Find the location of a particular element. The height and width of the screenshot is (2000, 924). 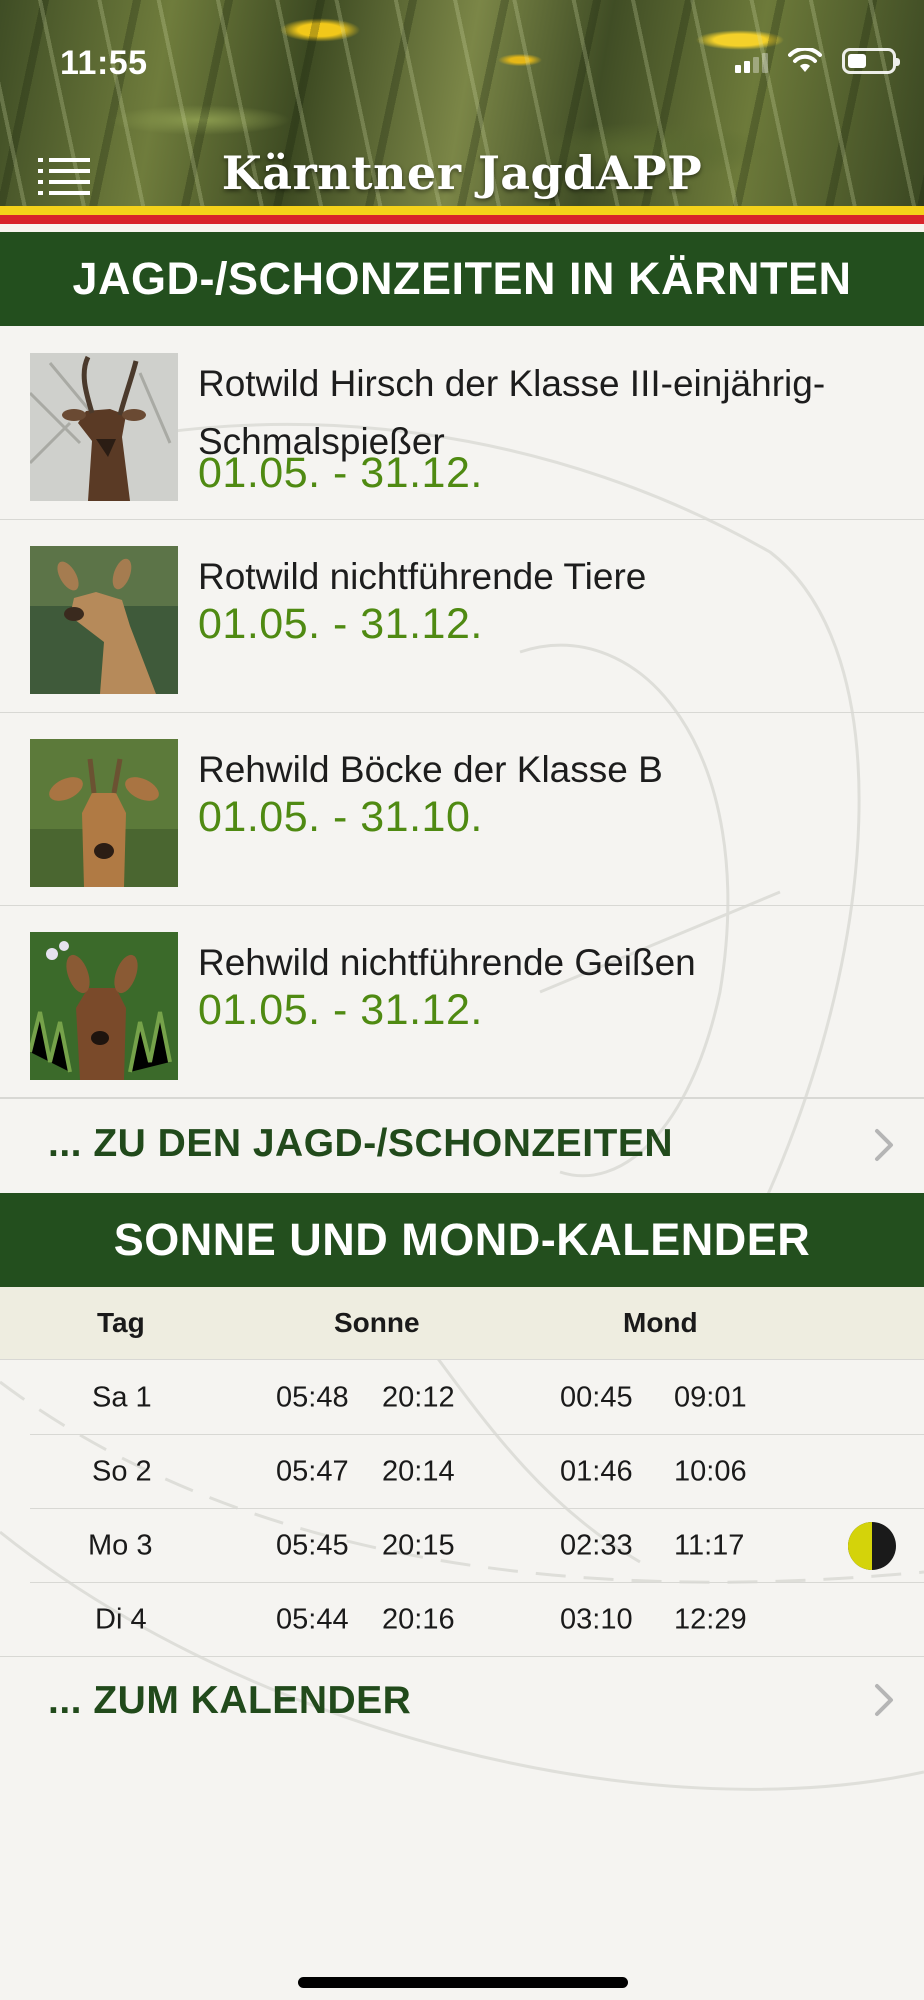

roe-doe-image is located at coordinates (104, 1006).